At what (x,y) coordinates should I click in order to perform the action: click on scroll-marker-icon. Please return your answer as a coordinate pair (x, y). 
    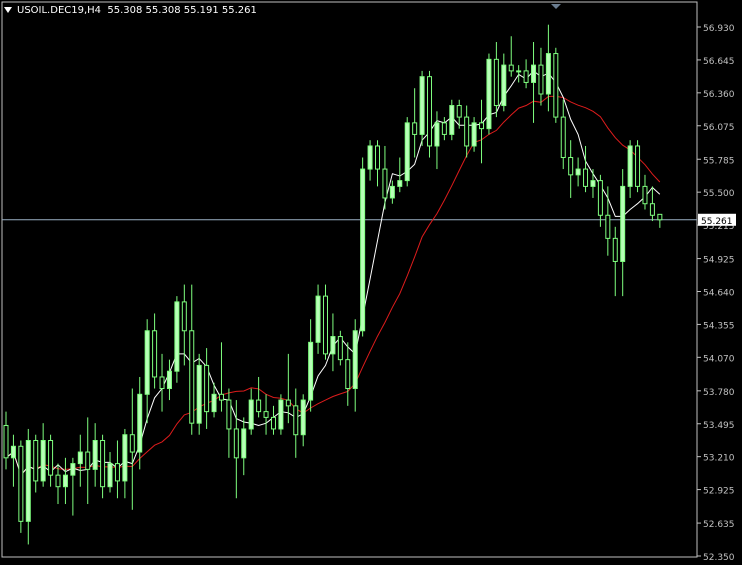
    Looking at the image, I should click on (556, 6).